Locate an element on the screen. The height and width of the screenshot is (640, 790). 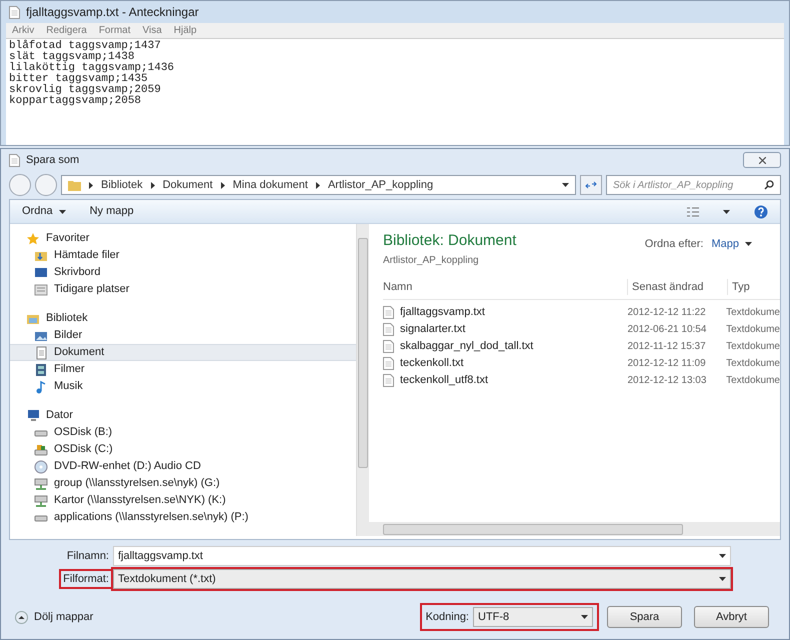
disc-icon is located at coordinates (41, 467).